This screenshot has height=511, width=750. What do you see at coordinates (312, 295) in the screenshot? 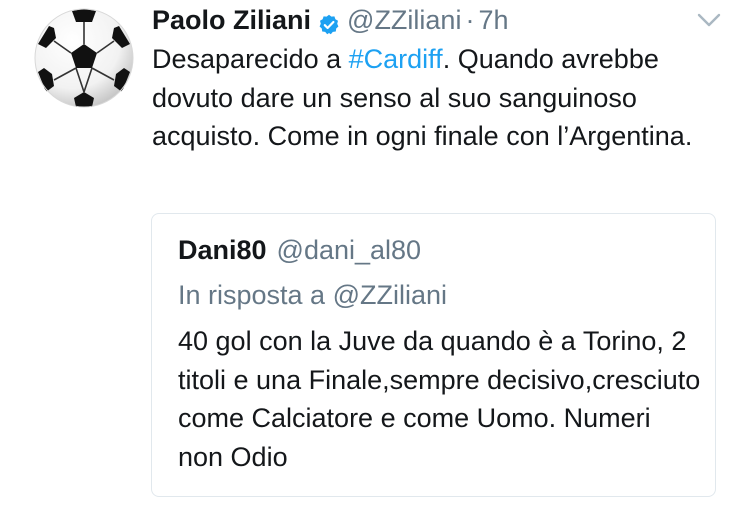
I see `quoted-reply-context: In risposta a @ZZiliani` at bounding box center [312, 295].